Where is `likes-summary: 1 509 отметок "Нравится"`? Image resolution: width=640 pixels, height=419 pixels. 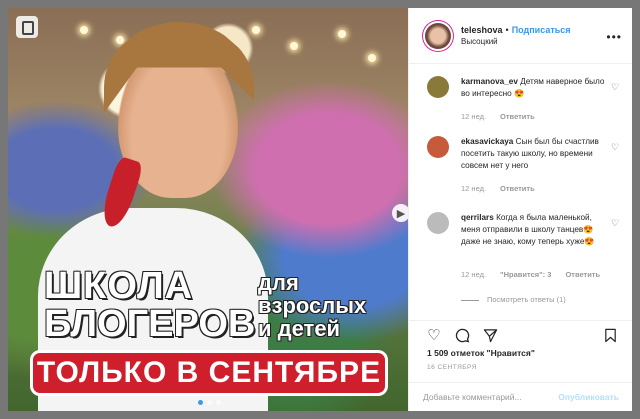 likes-summary: 1 509 отметок "Нравится" is located at coordinates (481, 353).